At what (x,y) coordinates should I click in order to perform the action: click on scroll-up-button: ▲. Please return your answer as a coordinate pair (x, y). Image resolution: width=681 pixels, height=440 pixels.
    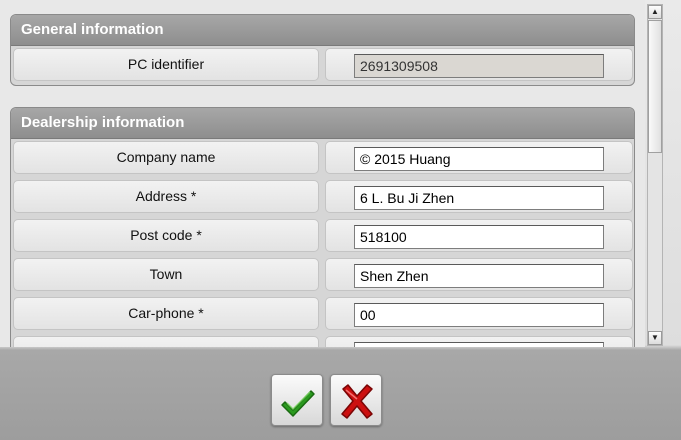
    Looking at the image, I should click on (655, 12).